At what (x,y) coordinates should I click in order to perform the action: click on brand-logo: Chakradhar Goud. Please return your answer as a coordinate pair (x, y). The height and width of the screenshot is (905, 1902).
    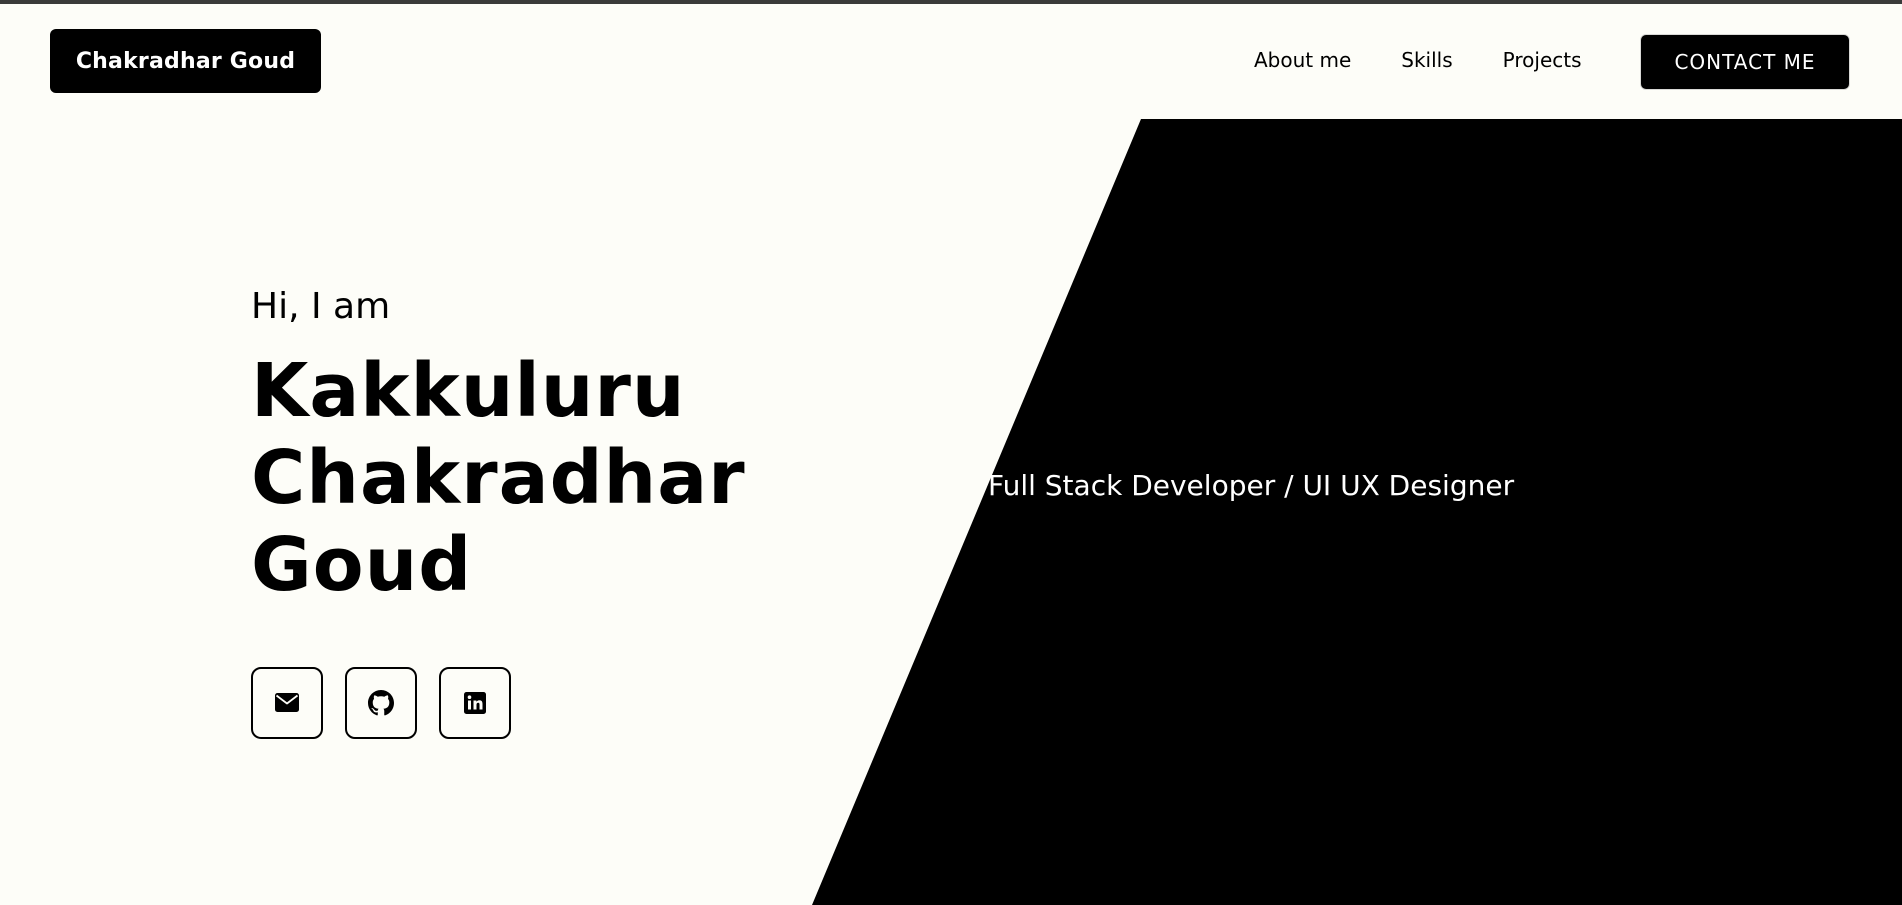
    Looking at the image, I should click on (185, 61).